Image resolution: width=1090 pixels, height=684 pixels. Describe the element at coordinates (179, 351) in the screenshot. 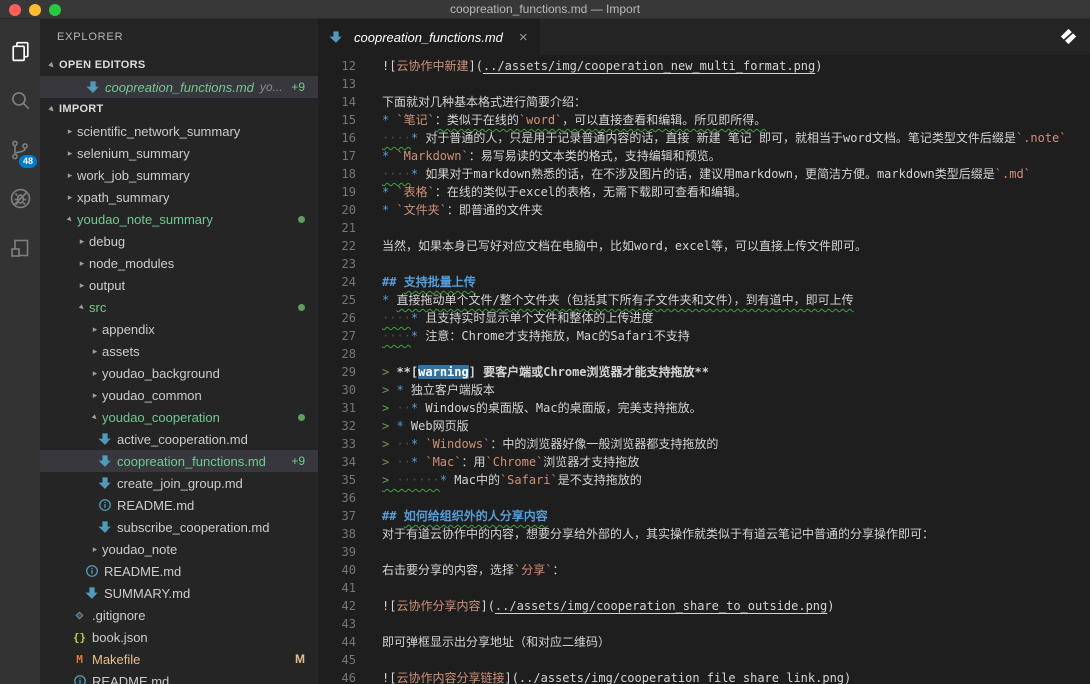

I see `tree-item-assets: ▸ assets` at that location.